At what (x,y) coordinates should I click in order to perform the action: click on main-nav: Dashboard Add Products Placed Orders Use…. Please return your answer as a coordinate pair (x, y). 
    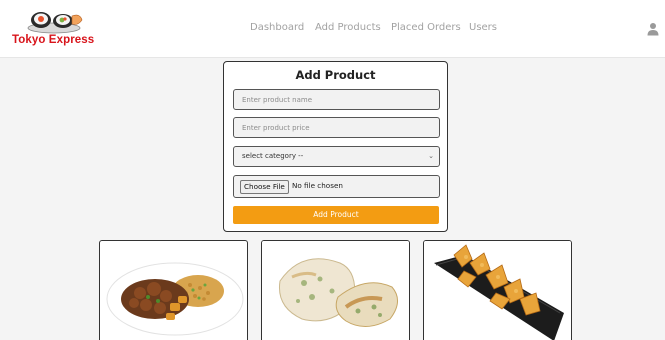
    Looking at the image, I should click on (332, 30).